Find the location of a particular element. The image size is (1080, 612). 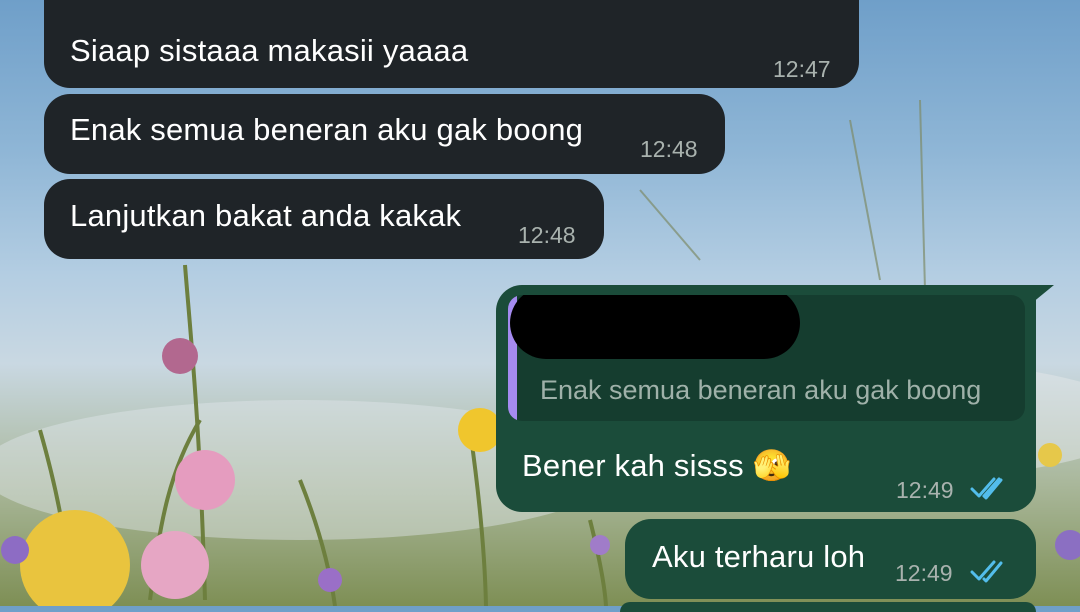

message-bubble-incoming: Siaap sistaaa makasii yaaaa 12:47 is located at coordinates (451, 44).